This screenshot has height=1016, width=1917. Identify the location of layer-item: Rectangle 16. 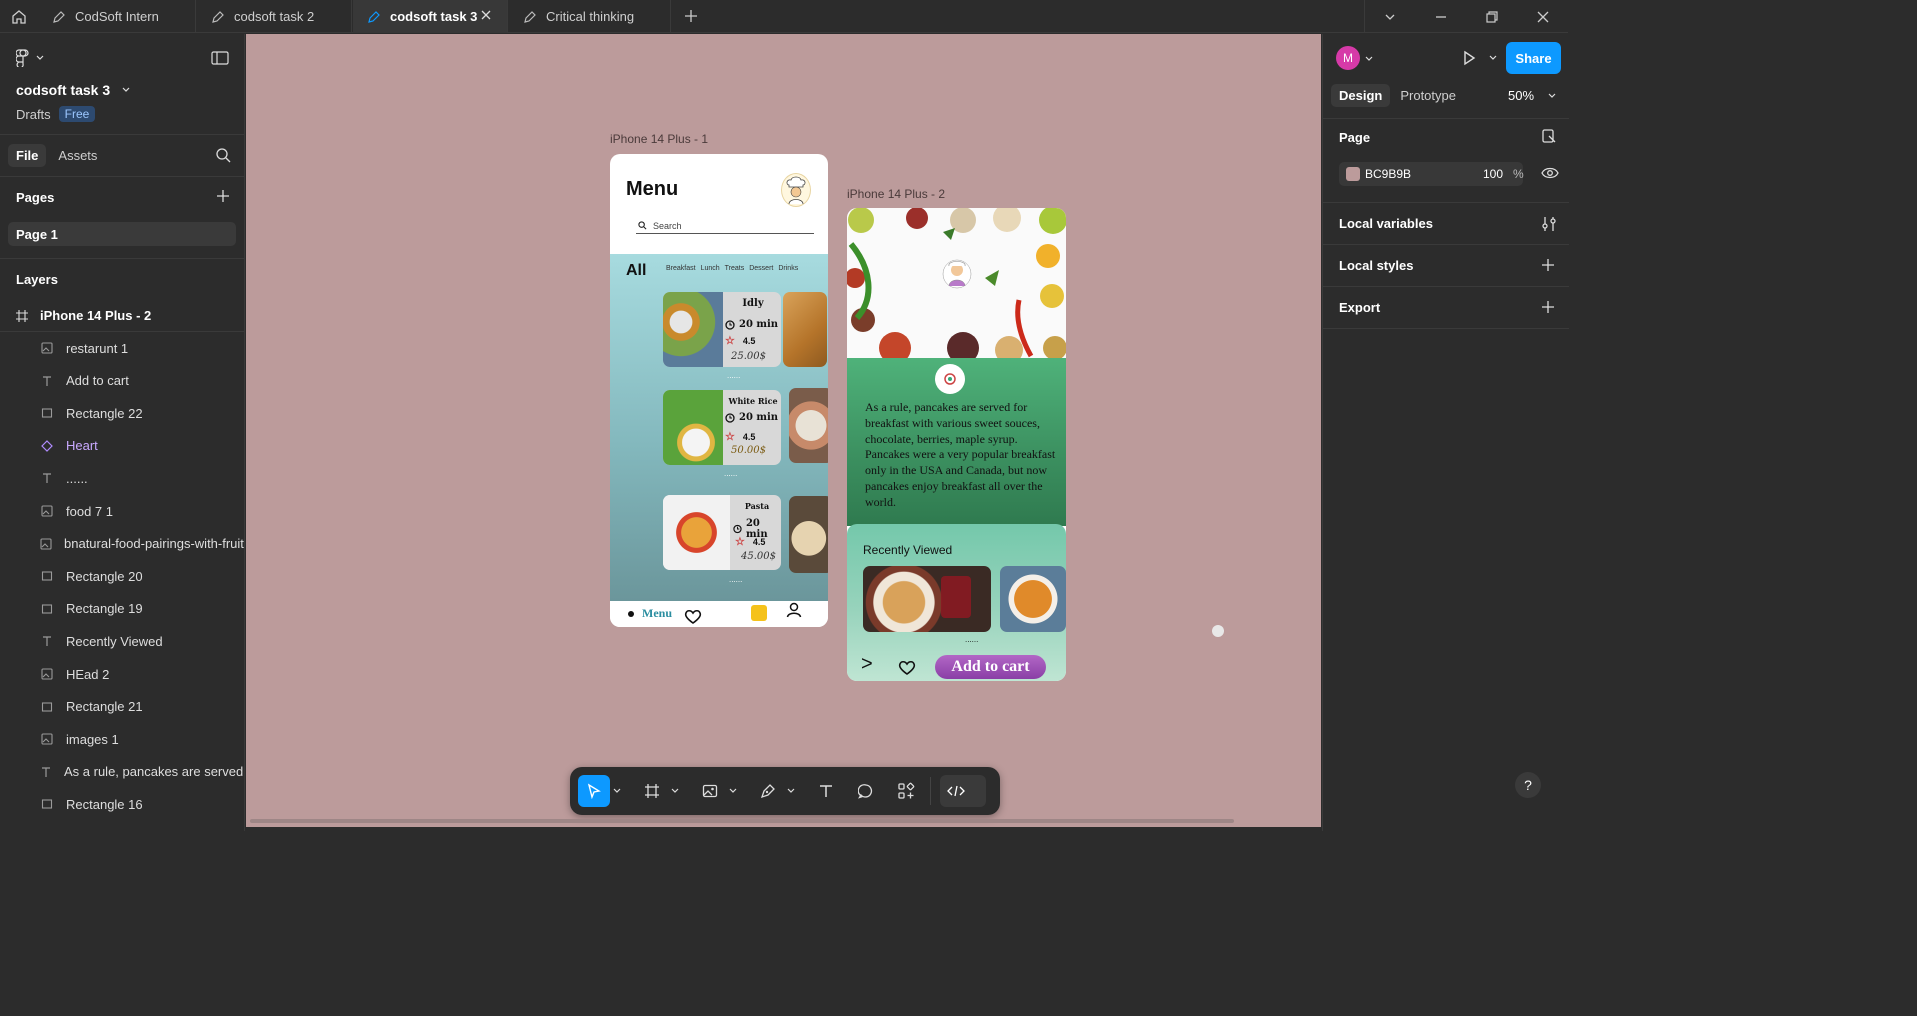
(122, 804).